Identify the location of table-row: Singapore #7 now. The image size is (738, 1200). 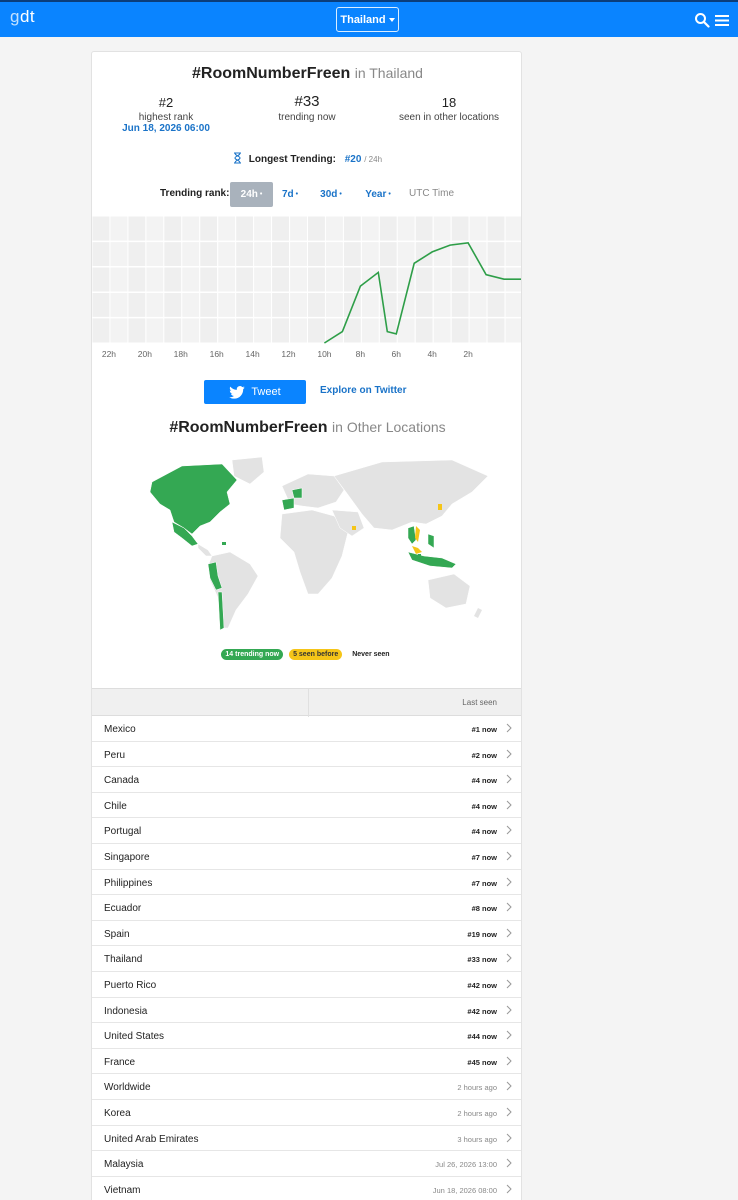
(306, 857).